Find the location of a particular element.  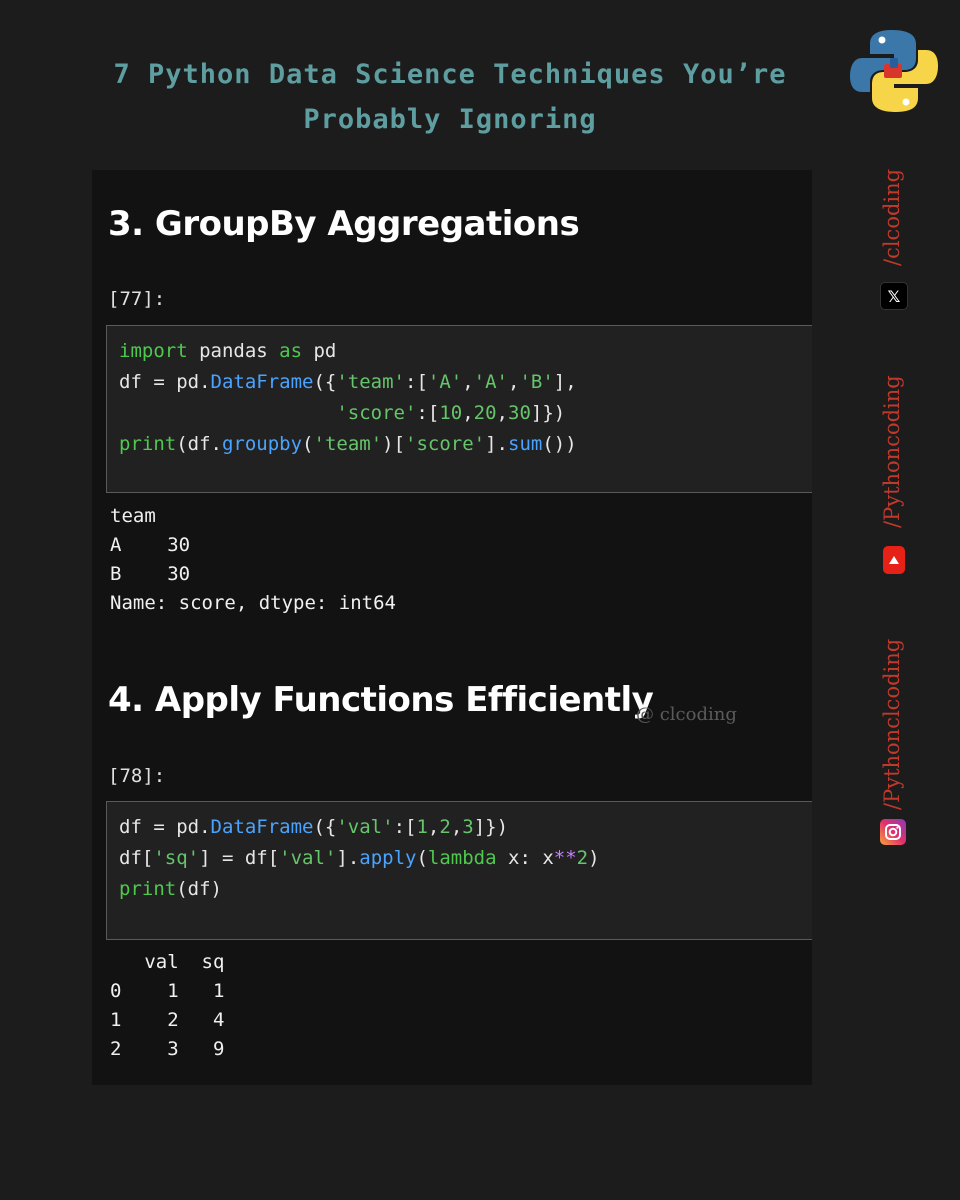

output-line: 0 1 1 is located at coordinates (167, 991).